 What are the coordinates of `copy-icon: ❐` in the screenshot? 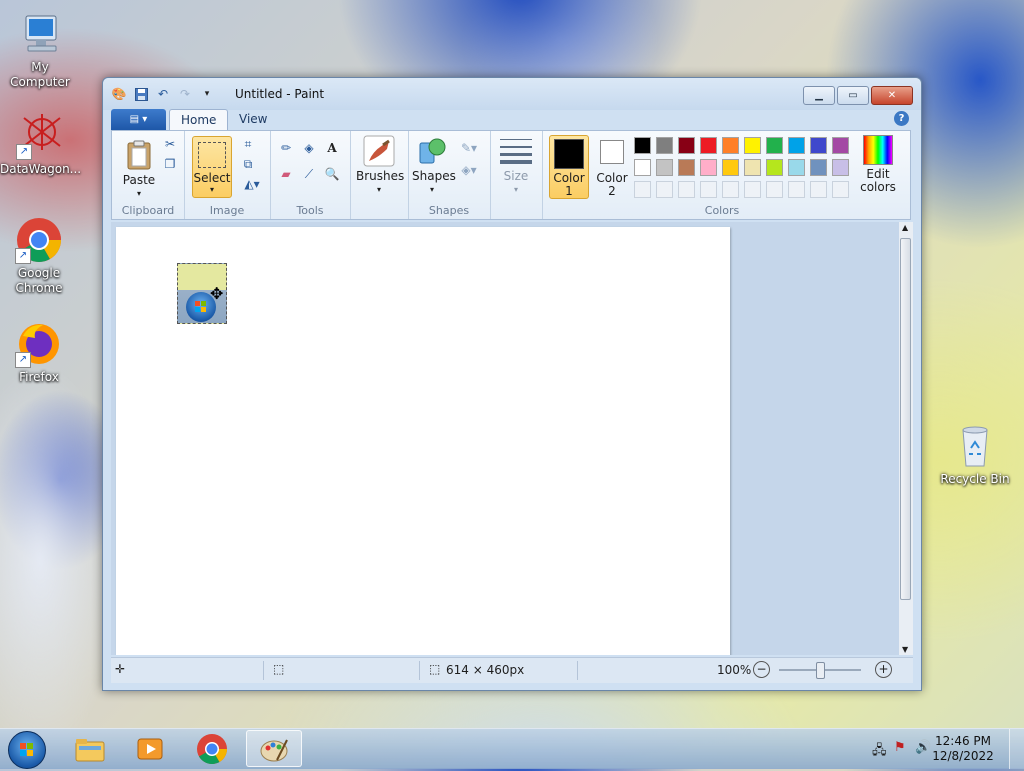 It's located at (170, 164).